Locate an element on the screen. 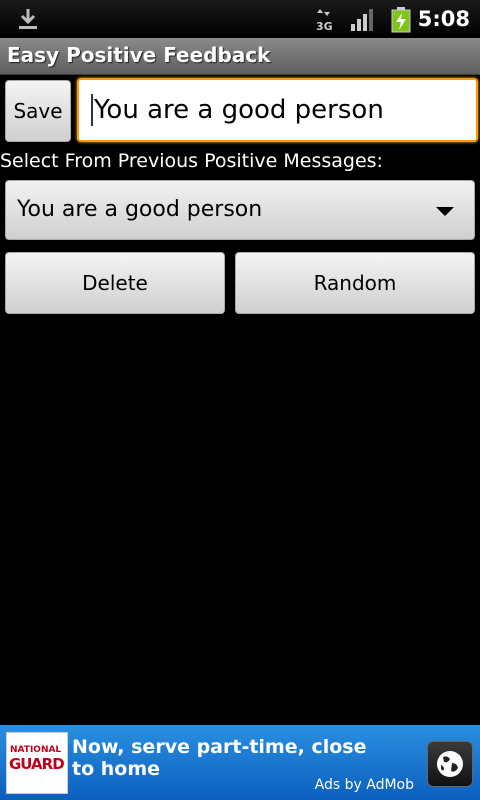  svg-text: 3G is located at coordinates (324, 26).